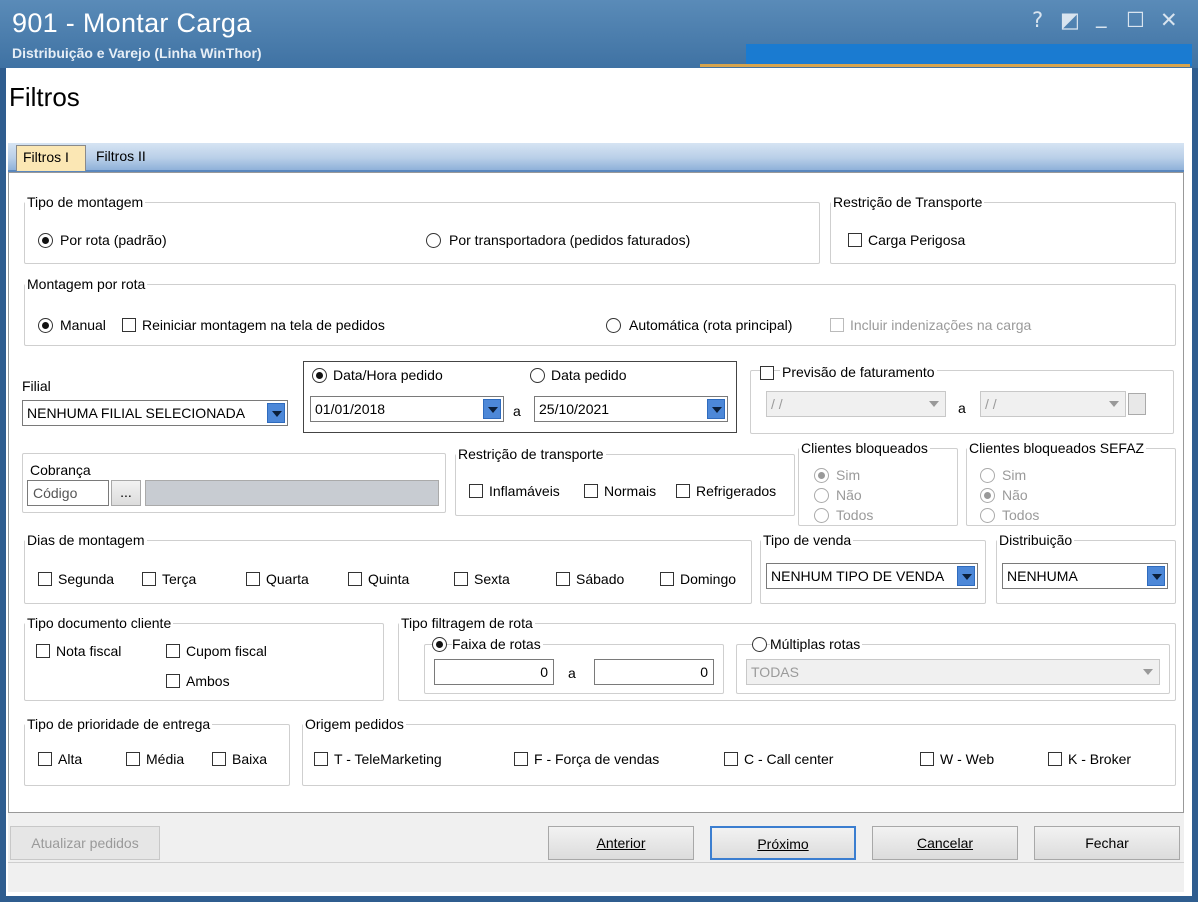 This screenshot has width=1198, height=902. I want to click on manual-radio, so click(45, 325).